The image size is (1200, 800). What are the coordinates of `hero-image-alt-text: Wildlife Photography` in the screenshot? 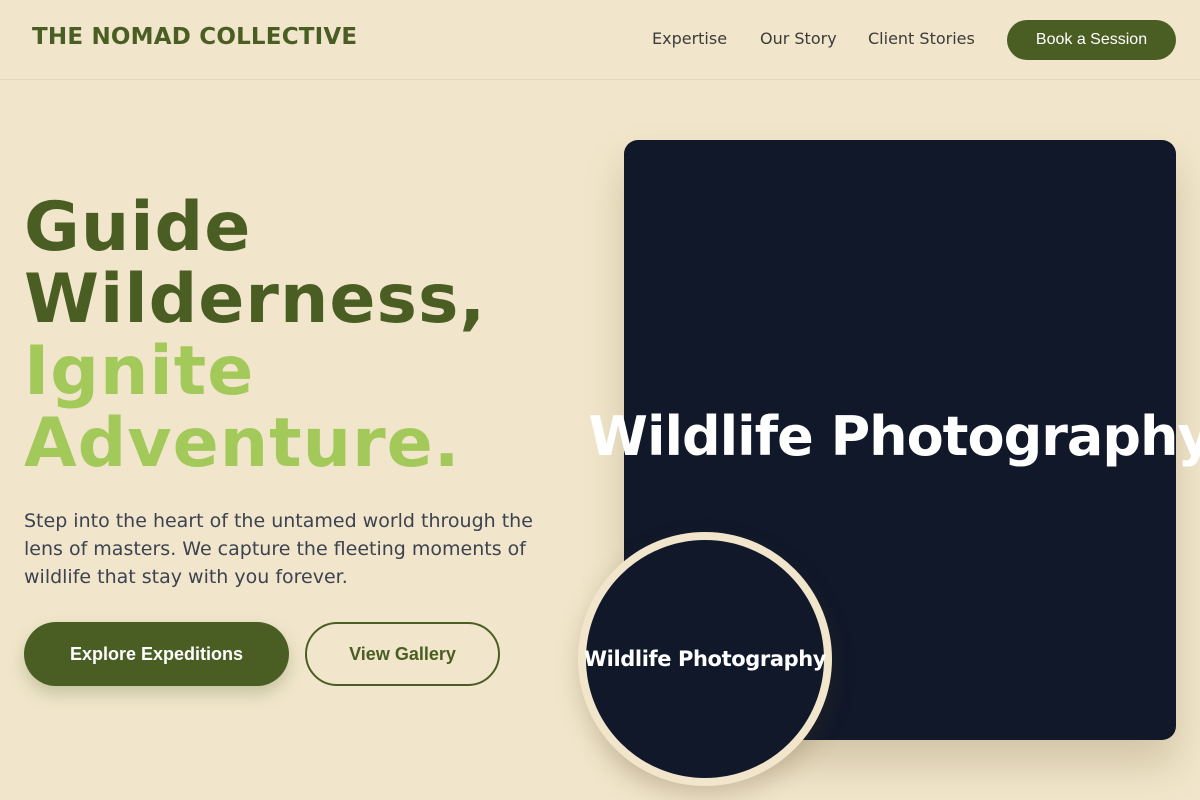 It's located at (894, 436).